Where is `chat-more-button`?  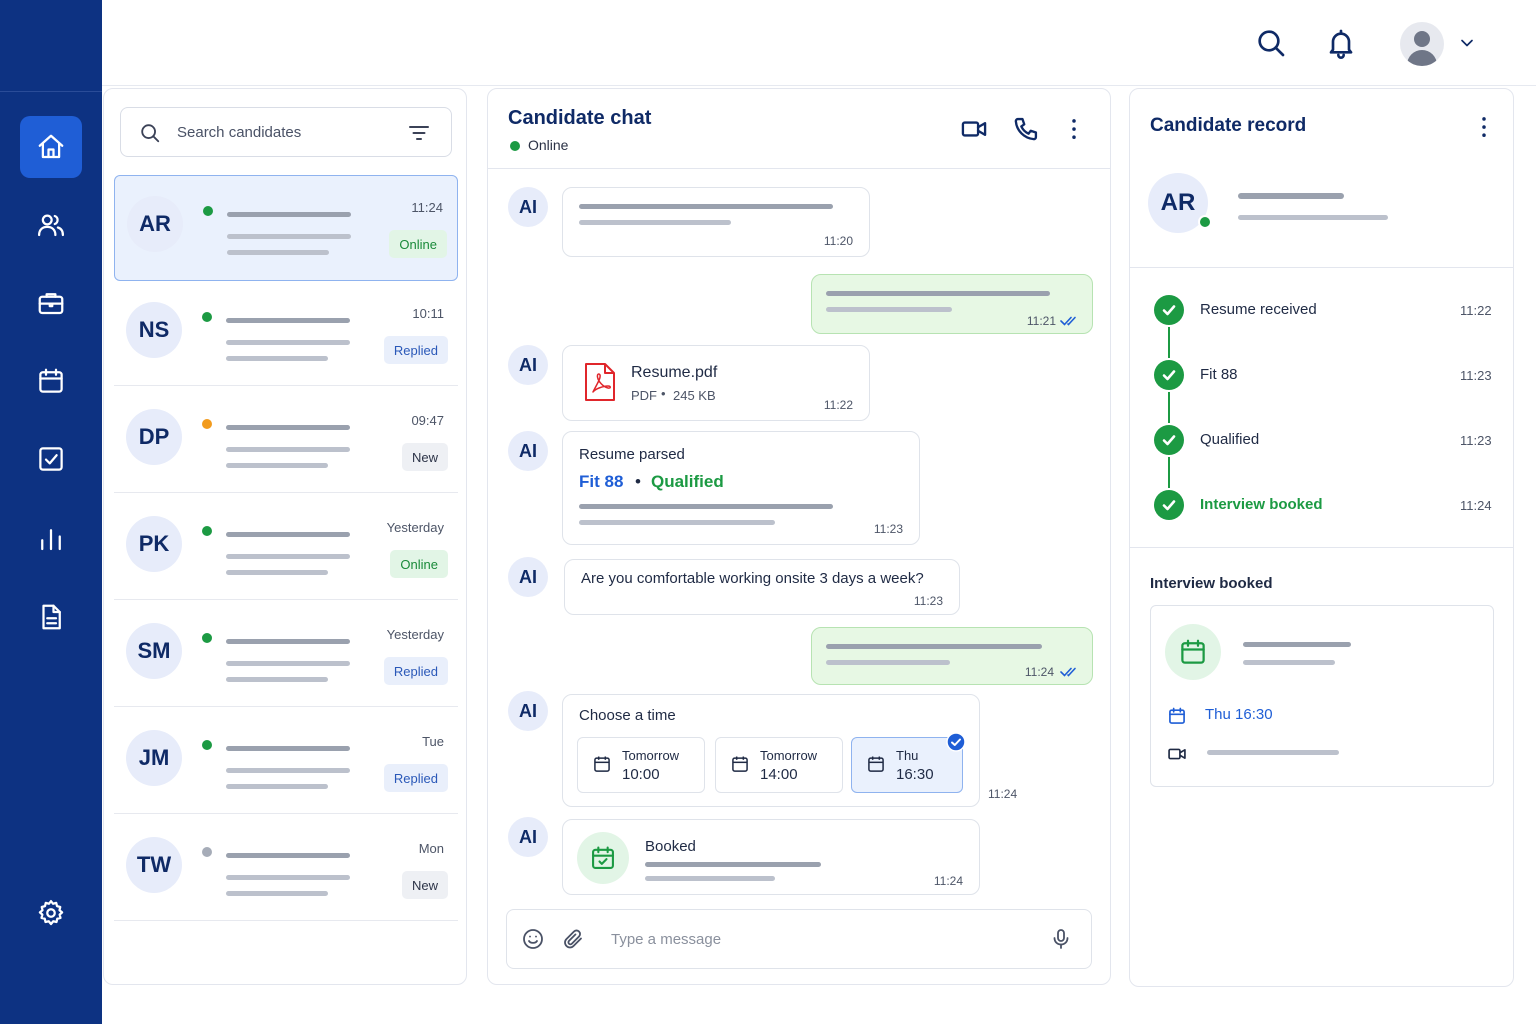 chat-more-button is located at coordinates (1074, 129).